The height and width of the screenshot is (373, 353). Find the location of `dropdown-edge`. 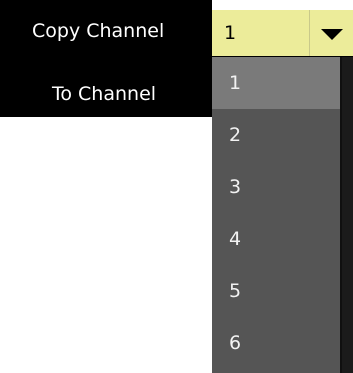

dropdown-edge is located at coordinates (341, 215).